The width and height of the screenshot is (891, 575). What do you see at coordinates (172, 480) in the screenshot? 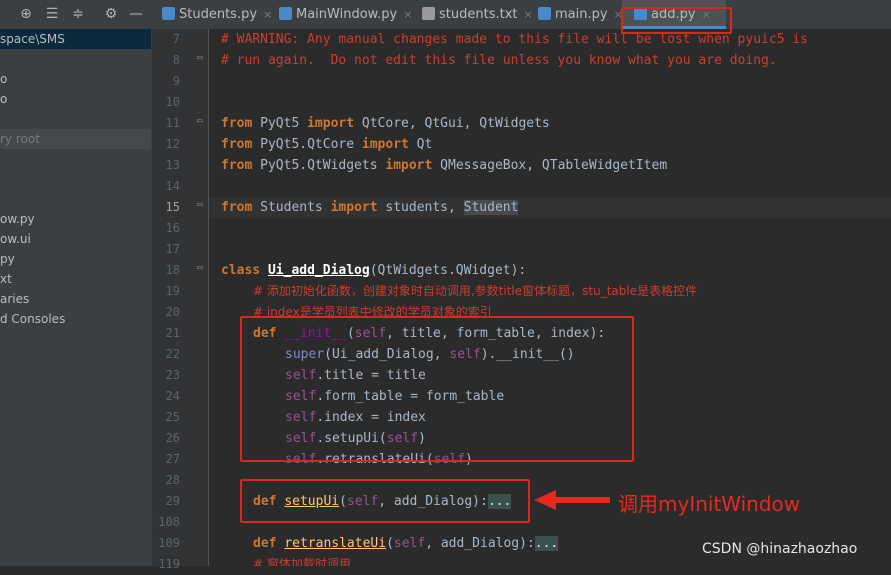
I see `line-number: 28` at bounding box center [172, 480].